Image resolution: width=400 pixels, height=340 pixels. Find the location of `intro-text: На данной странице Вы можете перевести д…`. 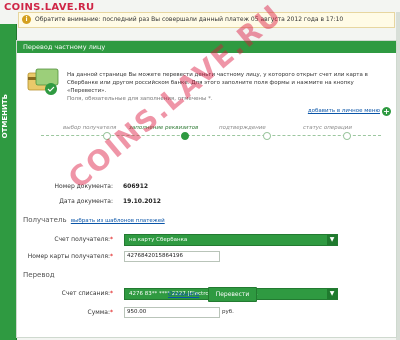

intro-text: На данной странице Вы можете перевести д… is located at coordinates (227, 87).